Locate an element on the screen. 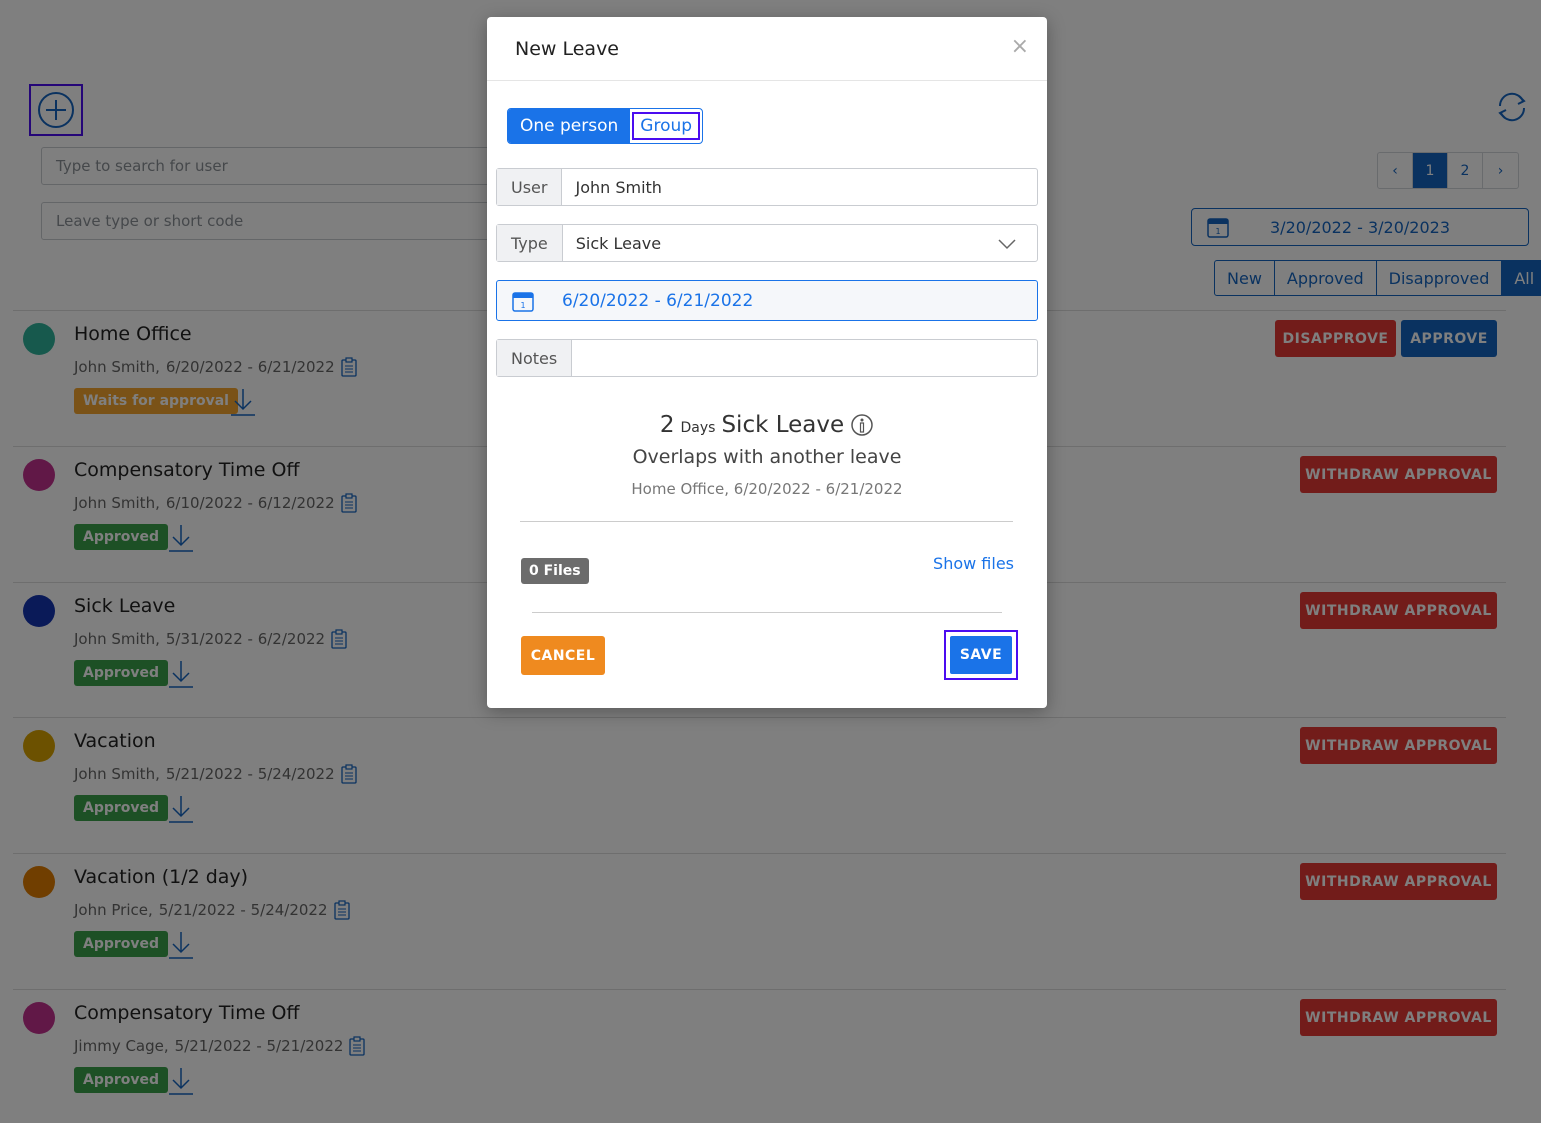 Image resolution: width=1541 pixels, height=1123 pixels. user-field: User John Smith is located at coordinates (767, 187).